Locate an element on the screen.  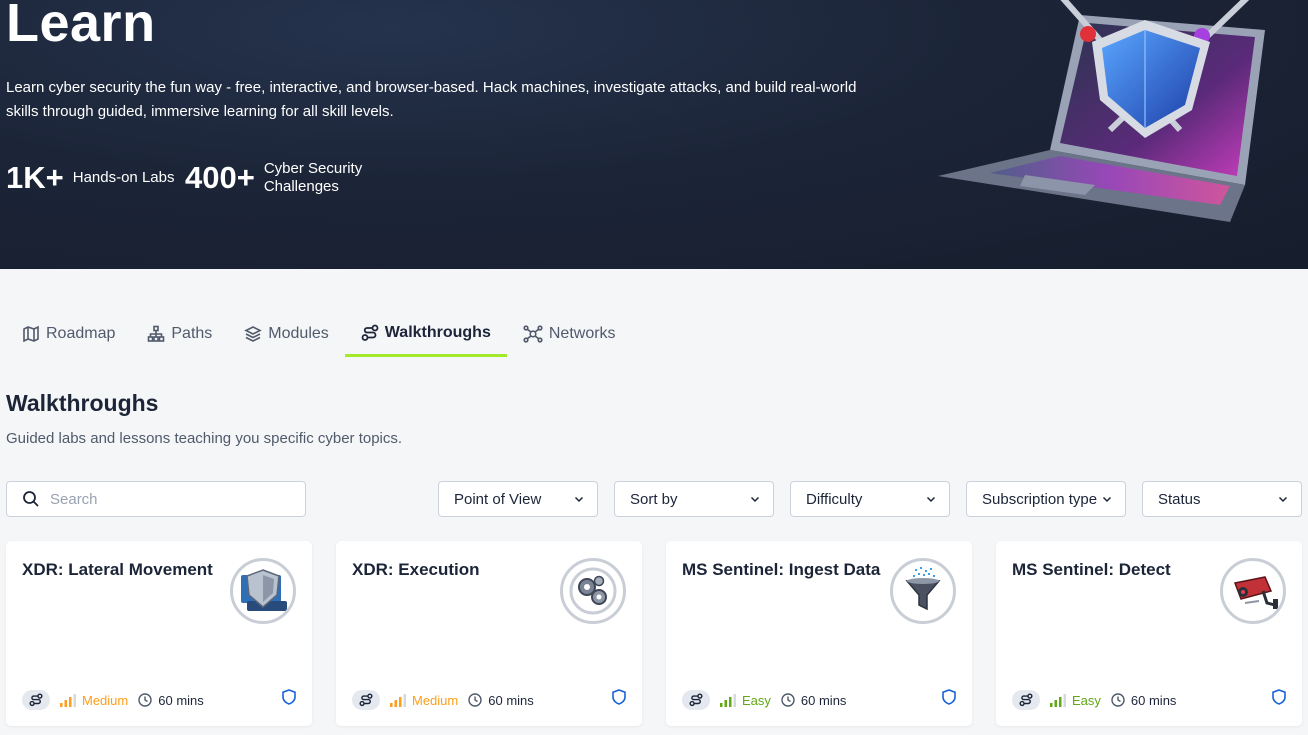
room-card: MS Sentinel: Detect Easy 60 mins is located at coordinates (1149, 633).